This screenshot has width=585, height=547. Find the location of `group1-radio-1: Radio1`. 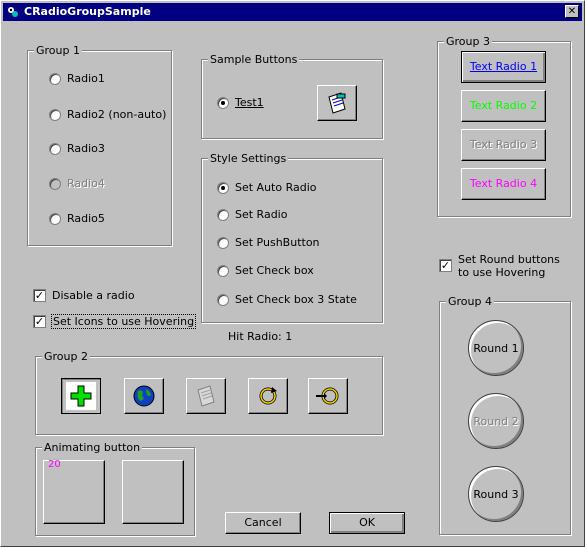

group1-radio-1: Radio1 is located at coordinates (77, 78).